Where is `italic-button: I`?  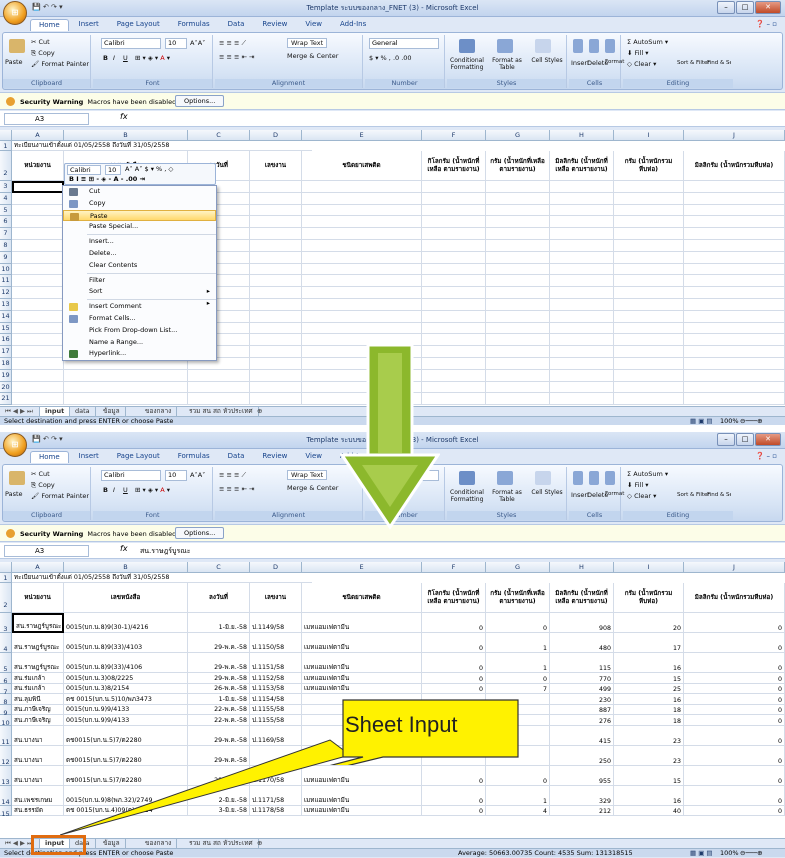
italic-button: I is located at coordinates (114, 58).